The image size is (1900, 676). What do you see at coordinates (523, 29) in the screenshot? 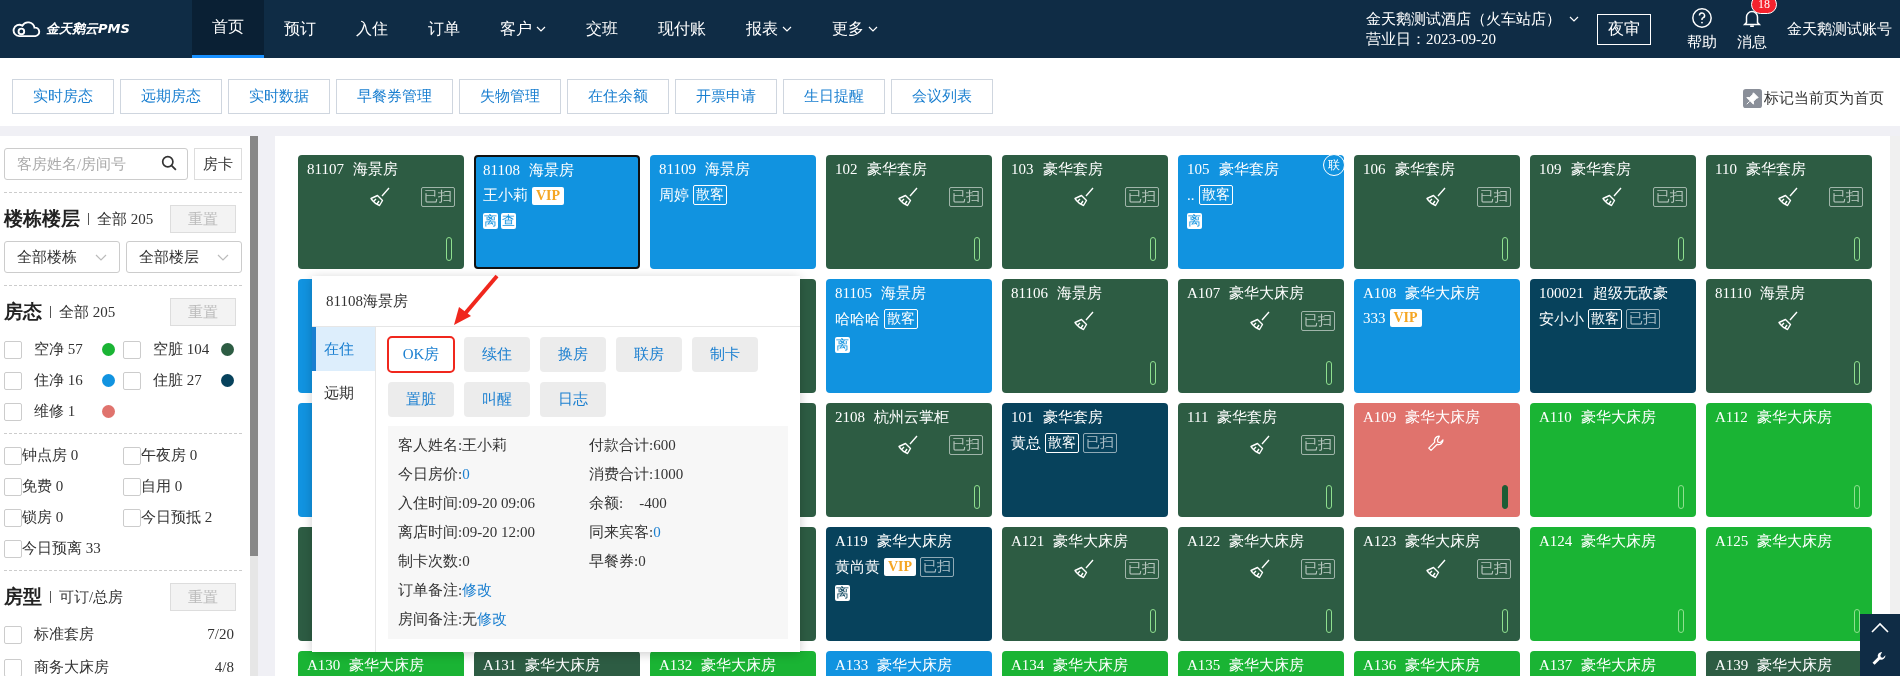
I see `nav-item: 客户` at bounding box center [523, 29].